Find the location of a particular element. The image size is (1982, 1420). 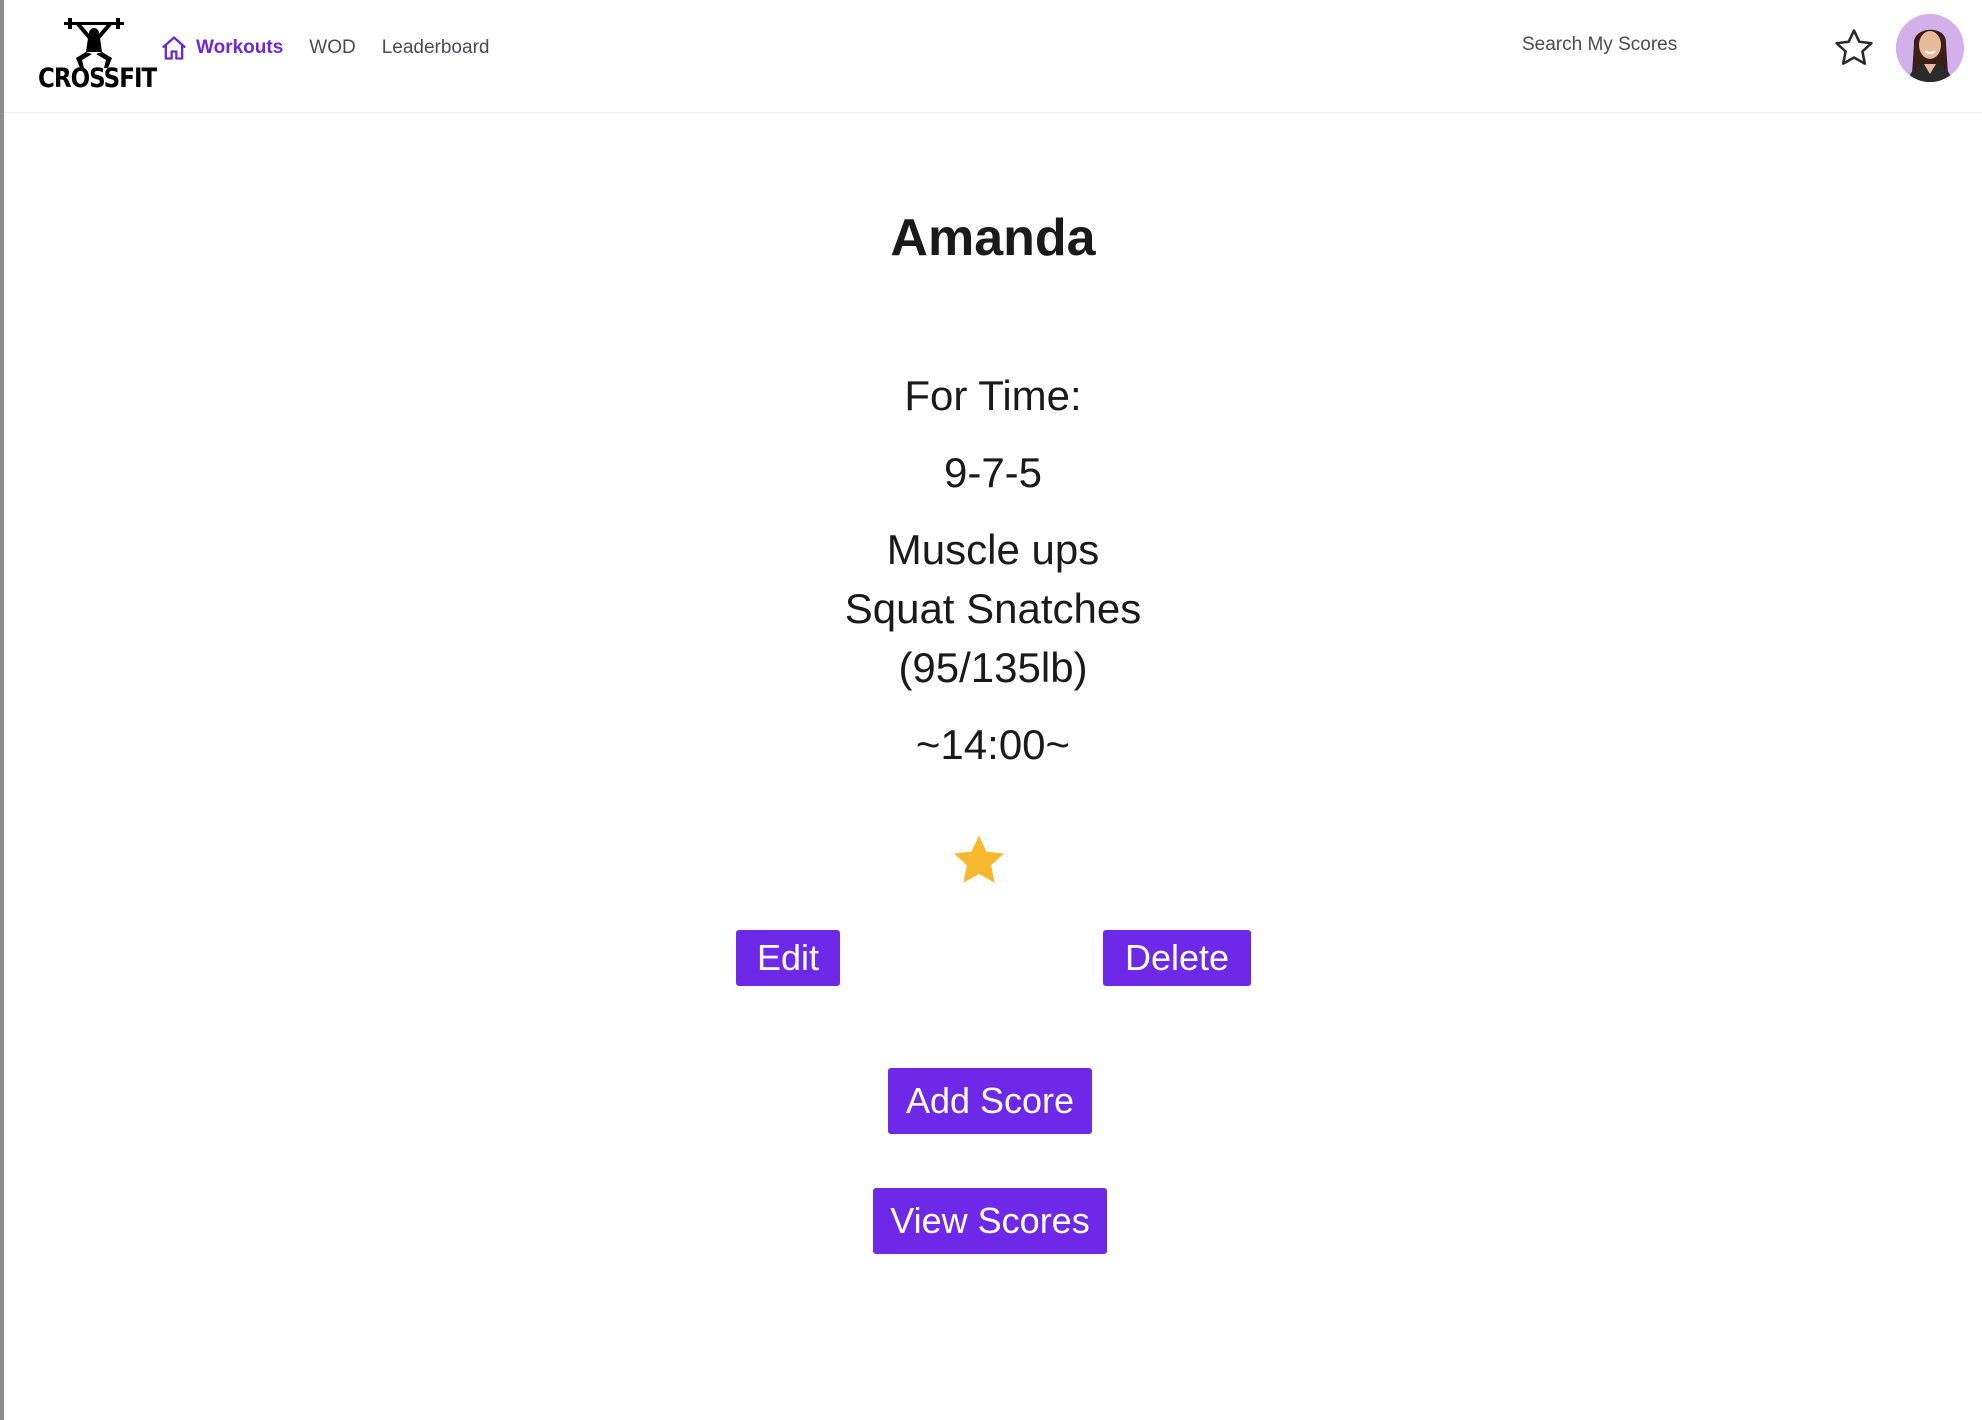

search-input is located at coordinates (1632, 45).